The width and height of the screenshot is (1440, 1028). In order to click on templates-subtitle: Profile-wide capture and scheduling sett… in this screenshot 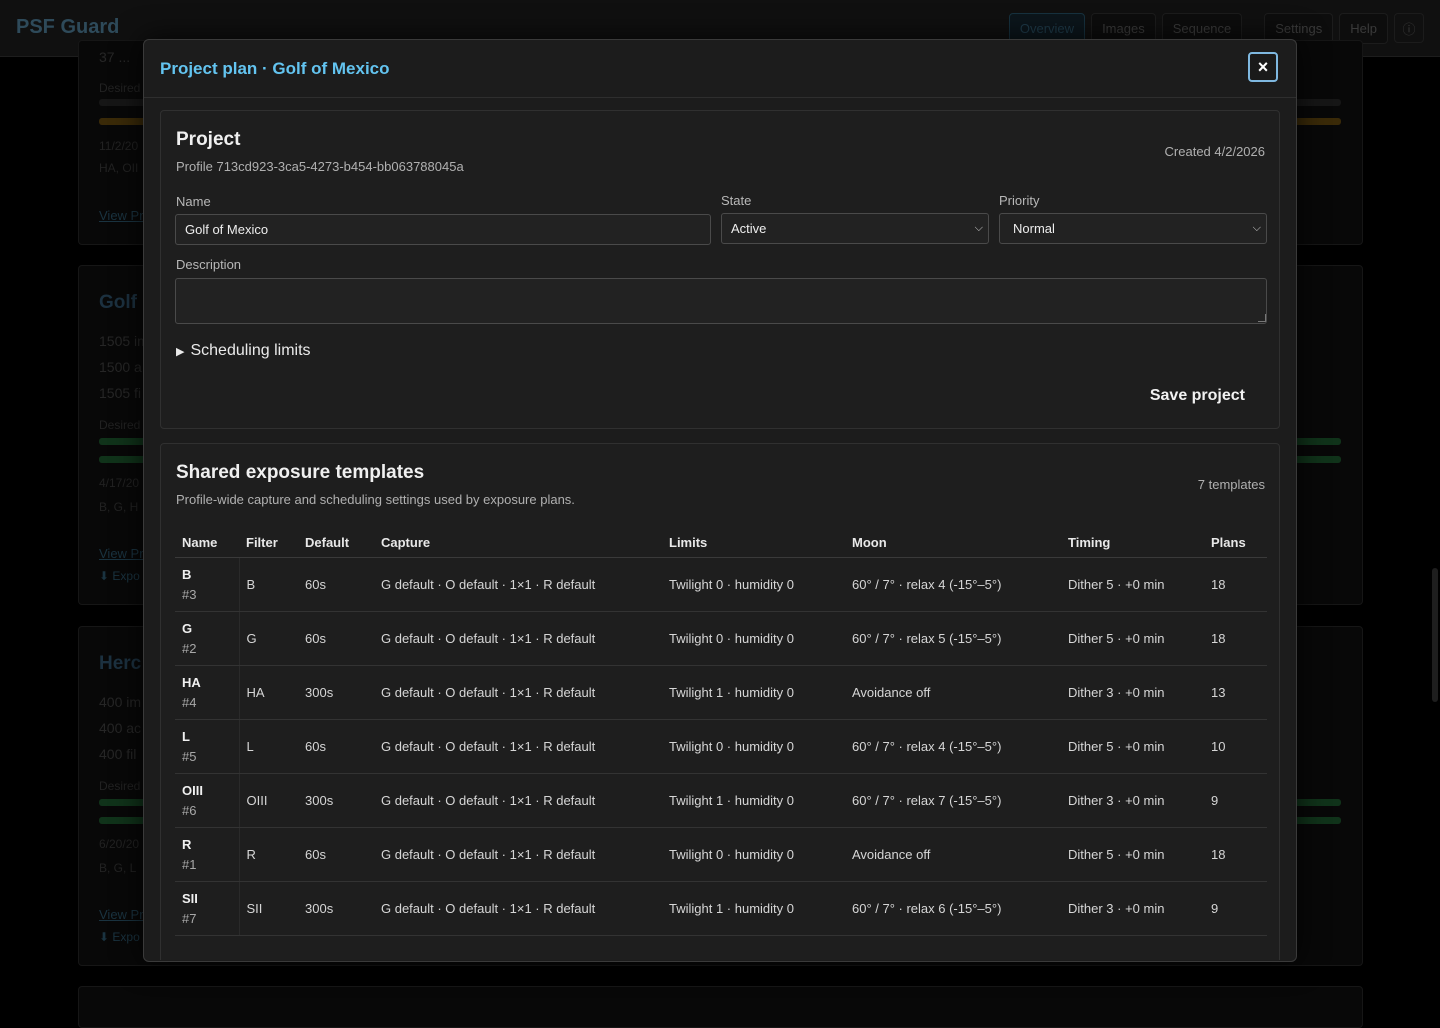, I will do `click(375, 499)`.